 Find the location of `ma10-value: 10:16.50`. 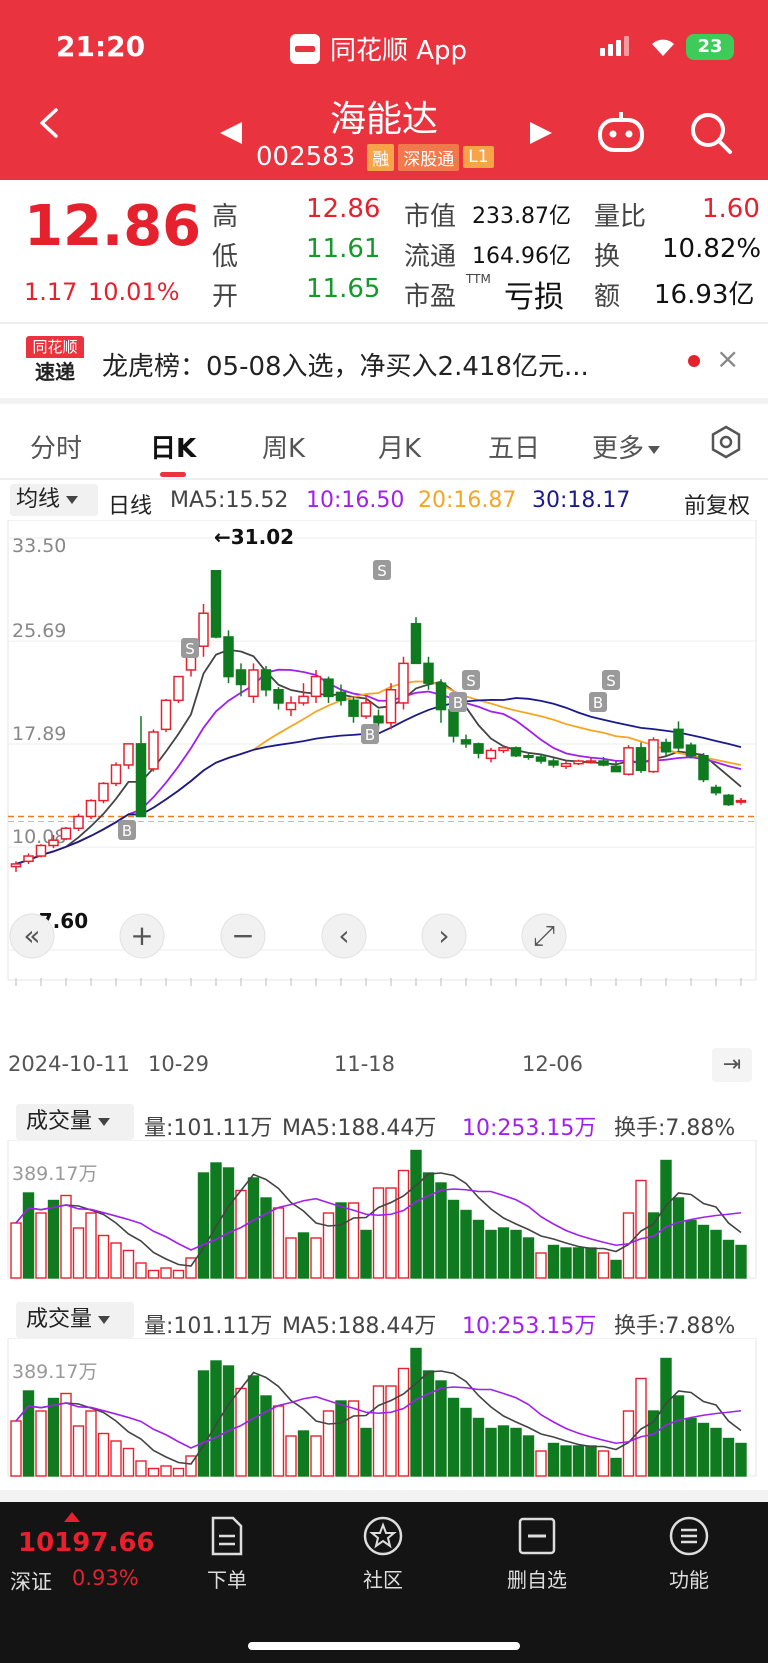

ma10-value: 10:16.50 is located at coordinates (355, 500).